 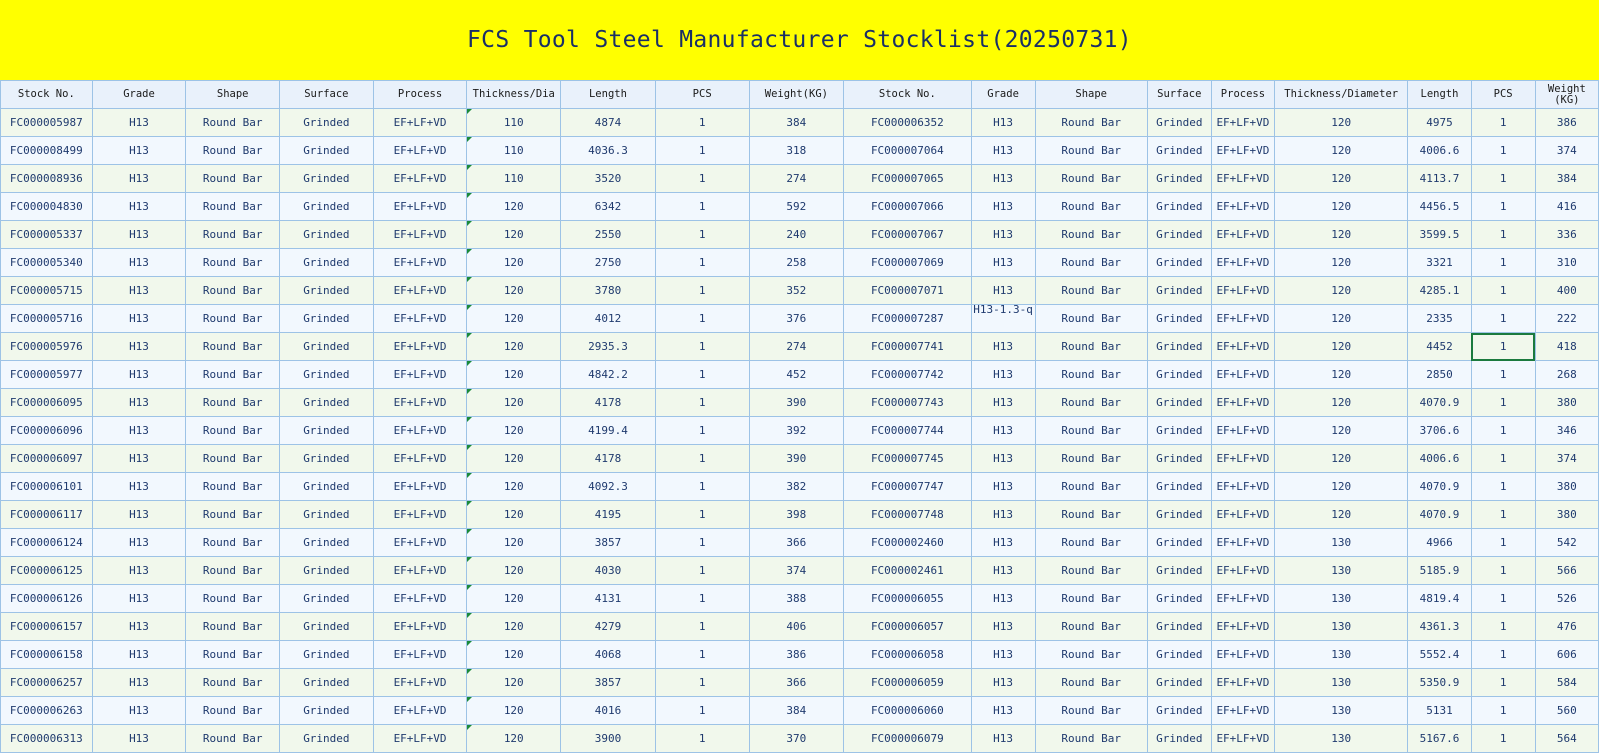 I want to click on table-cell: 388, so click(x=796, y=598).